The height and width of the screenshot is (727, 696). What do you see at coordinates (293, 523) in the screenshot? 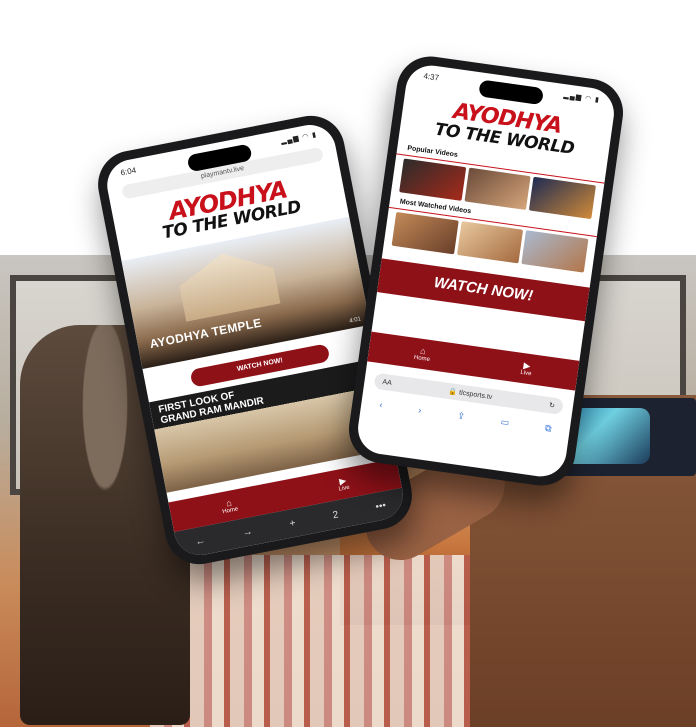
I see `new-tab-icon: +` at bounding box center [293, 523].